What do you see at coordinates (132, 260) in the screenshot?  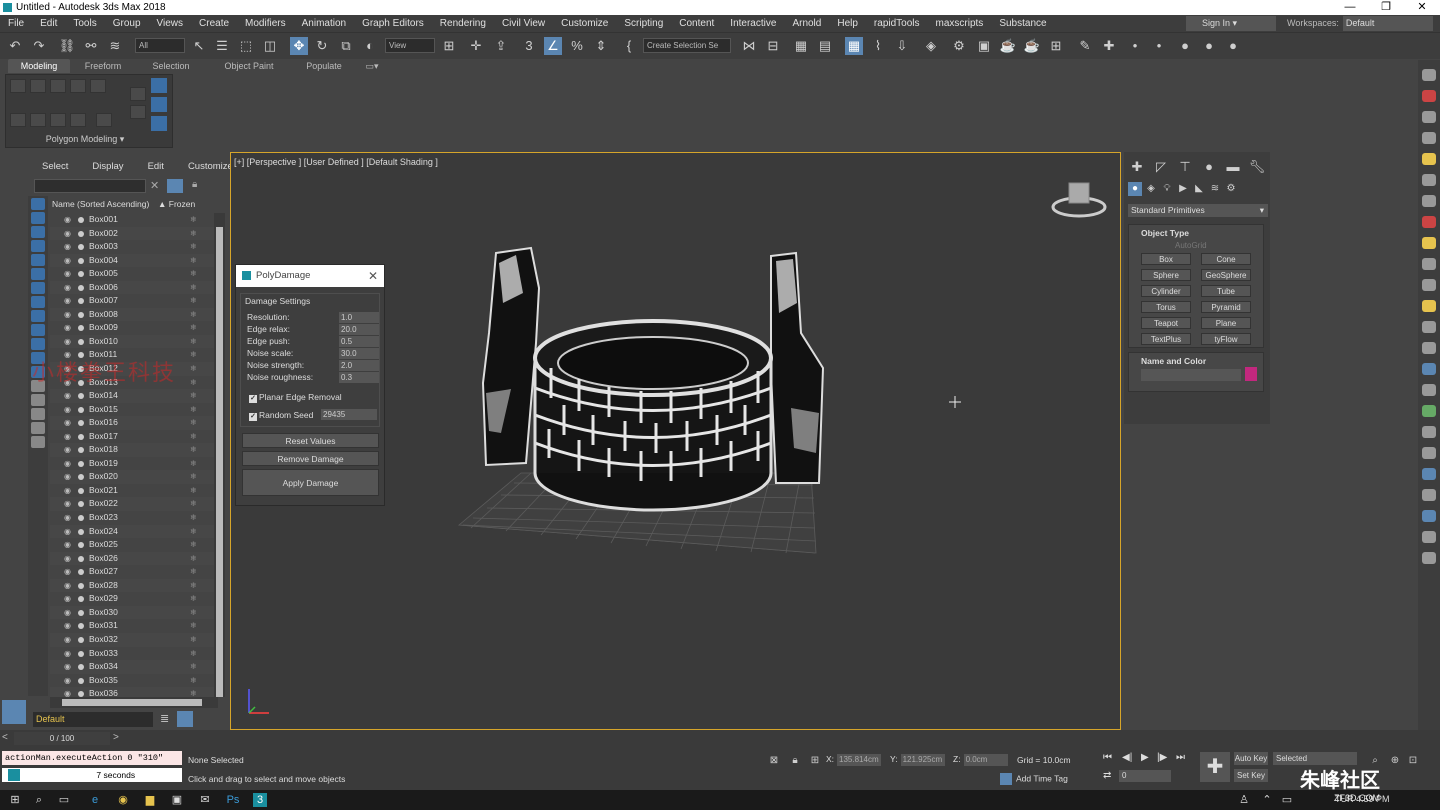 I see `table-row: ◉ Box004 ❄` at bounding box center [132, 260].